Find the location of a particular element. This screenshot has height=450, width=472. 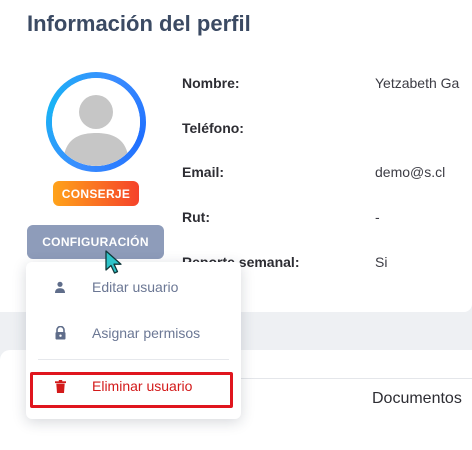

menu-item-asignar-permisos: Asignar permisos is located at coordinates (133, 333).